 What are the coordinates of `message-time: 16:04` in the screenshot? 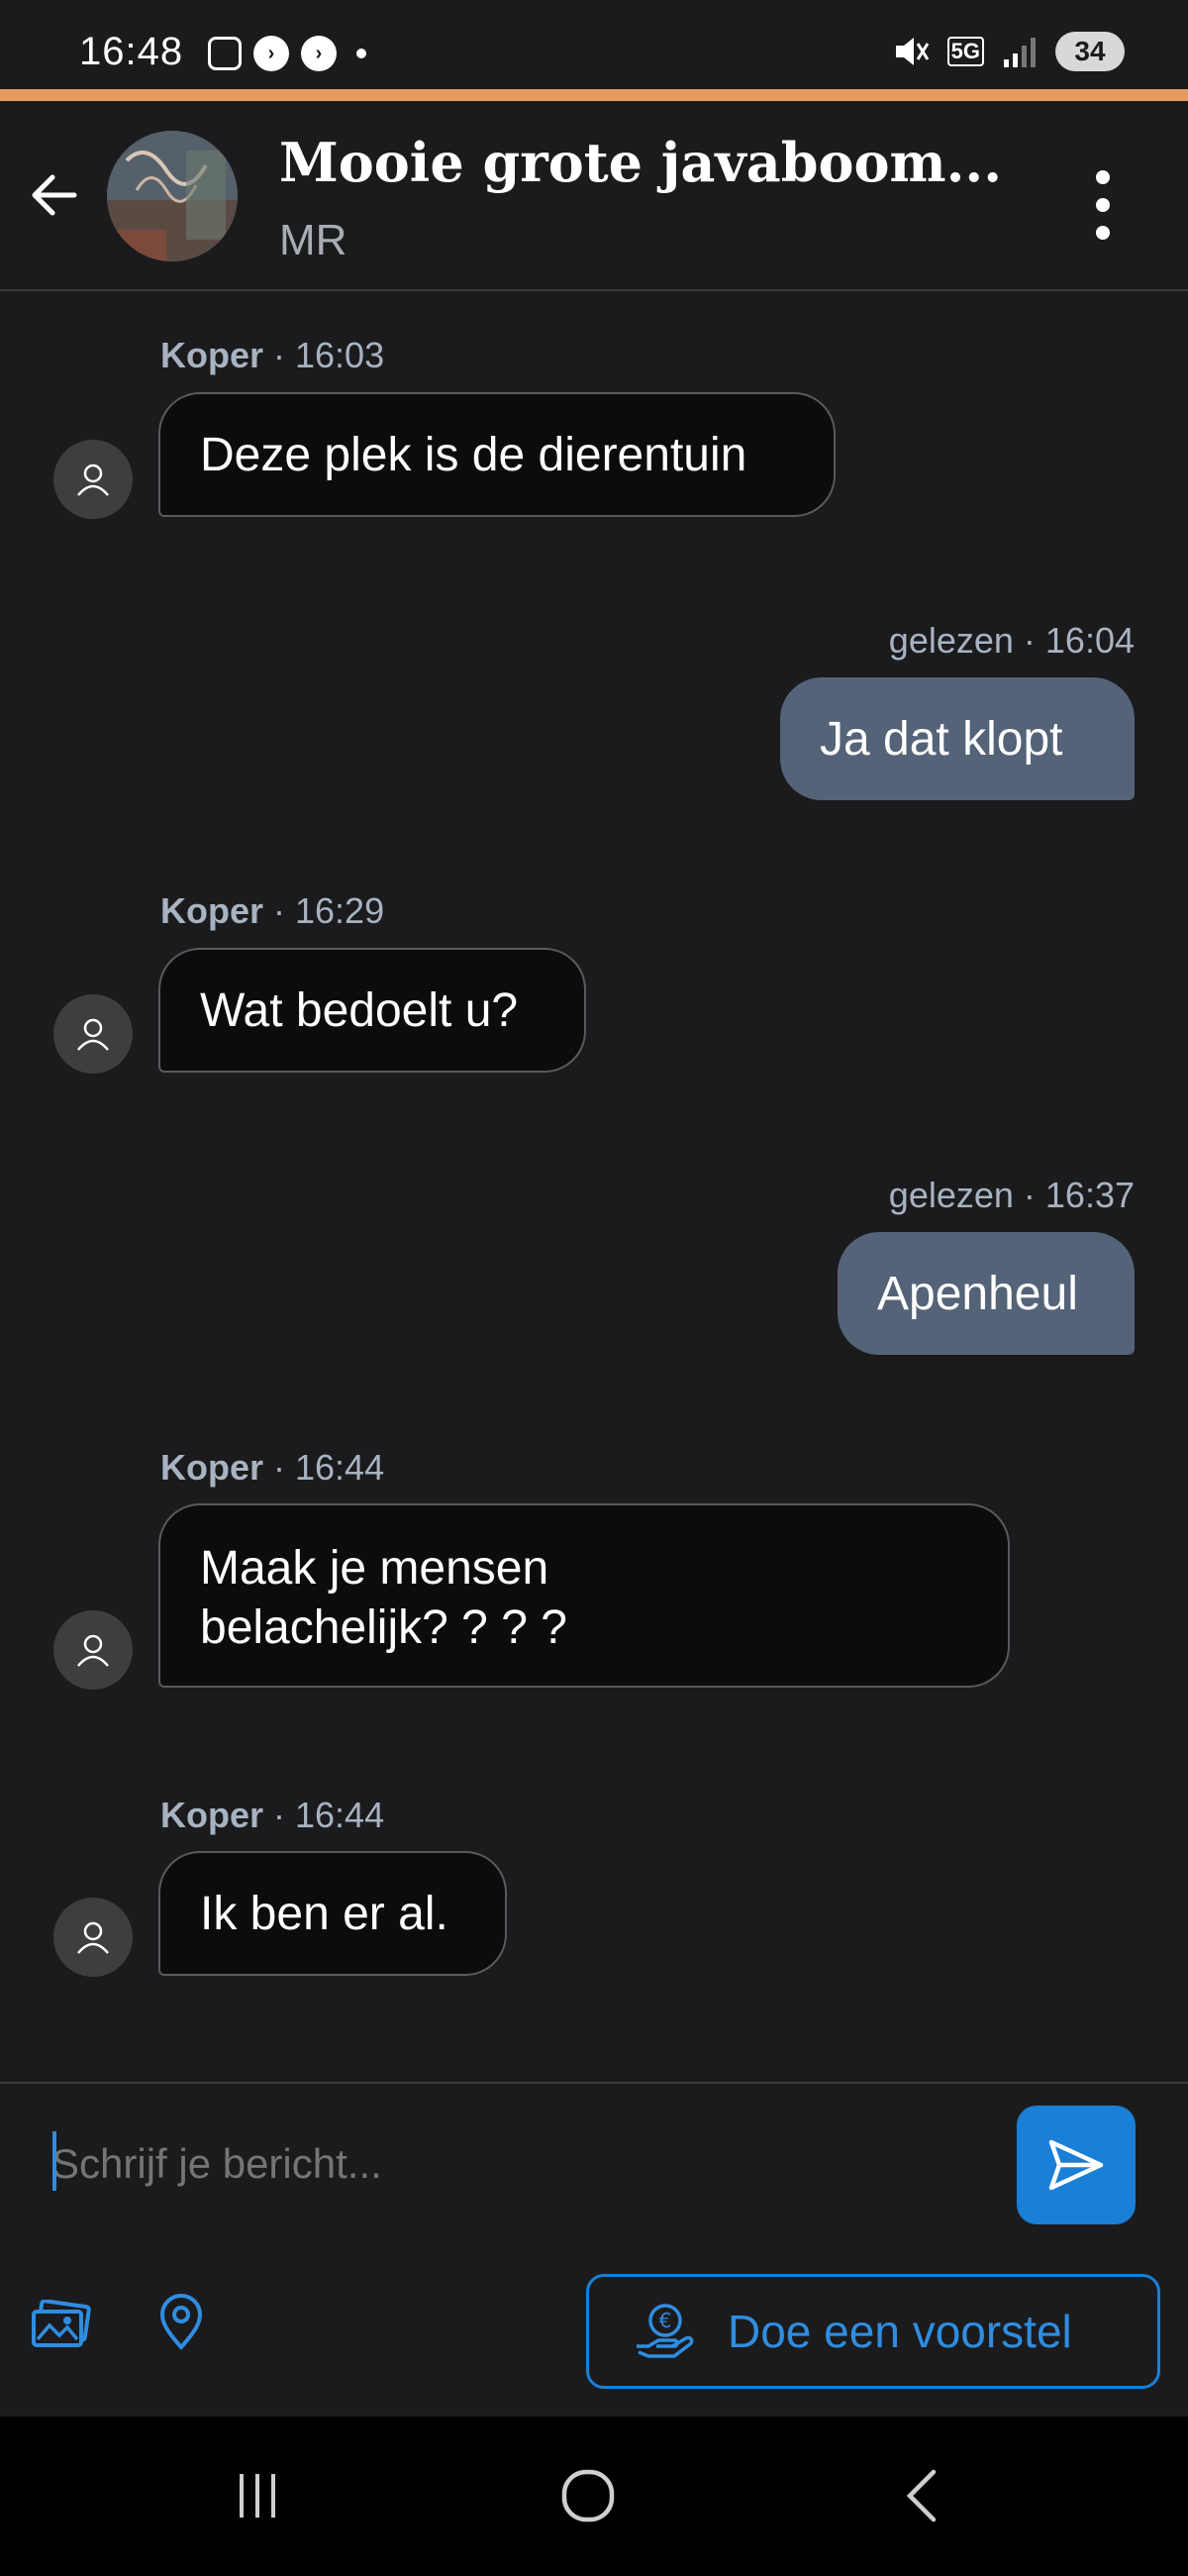 It's located at (1089, 640).